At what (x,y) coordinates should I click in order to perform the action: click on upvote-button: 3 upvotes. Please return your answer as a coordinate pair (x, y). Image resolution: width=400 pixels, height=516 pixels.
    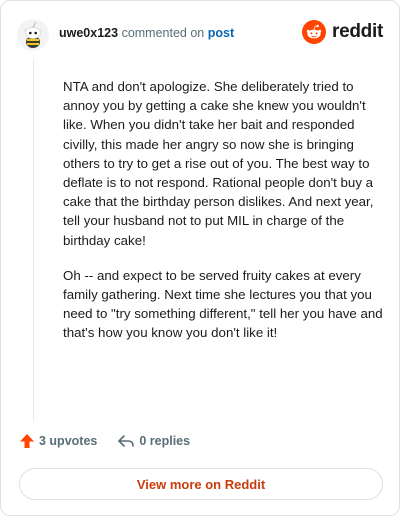
    Looking at the image, I should click on (58, 441).